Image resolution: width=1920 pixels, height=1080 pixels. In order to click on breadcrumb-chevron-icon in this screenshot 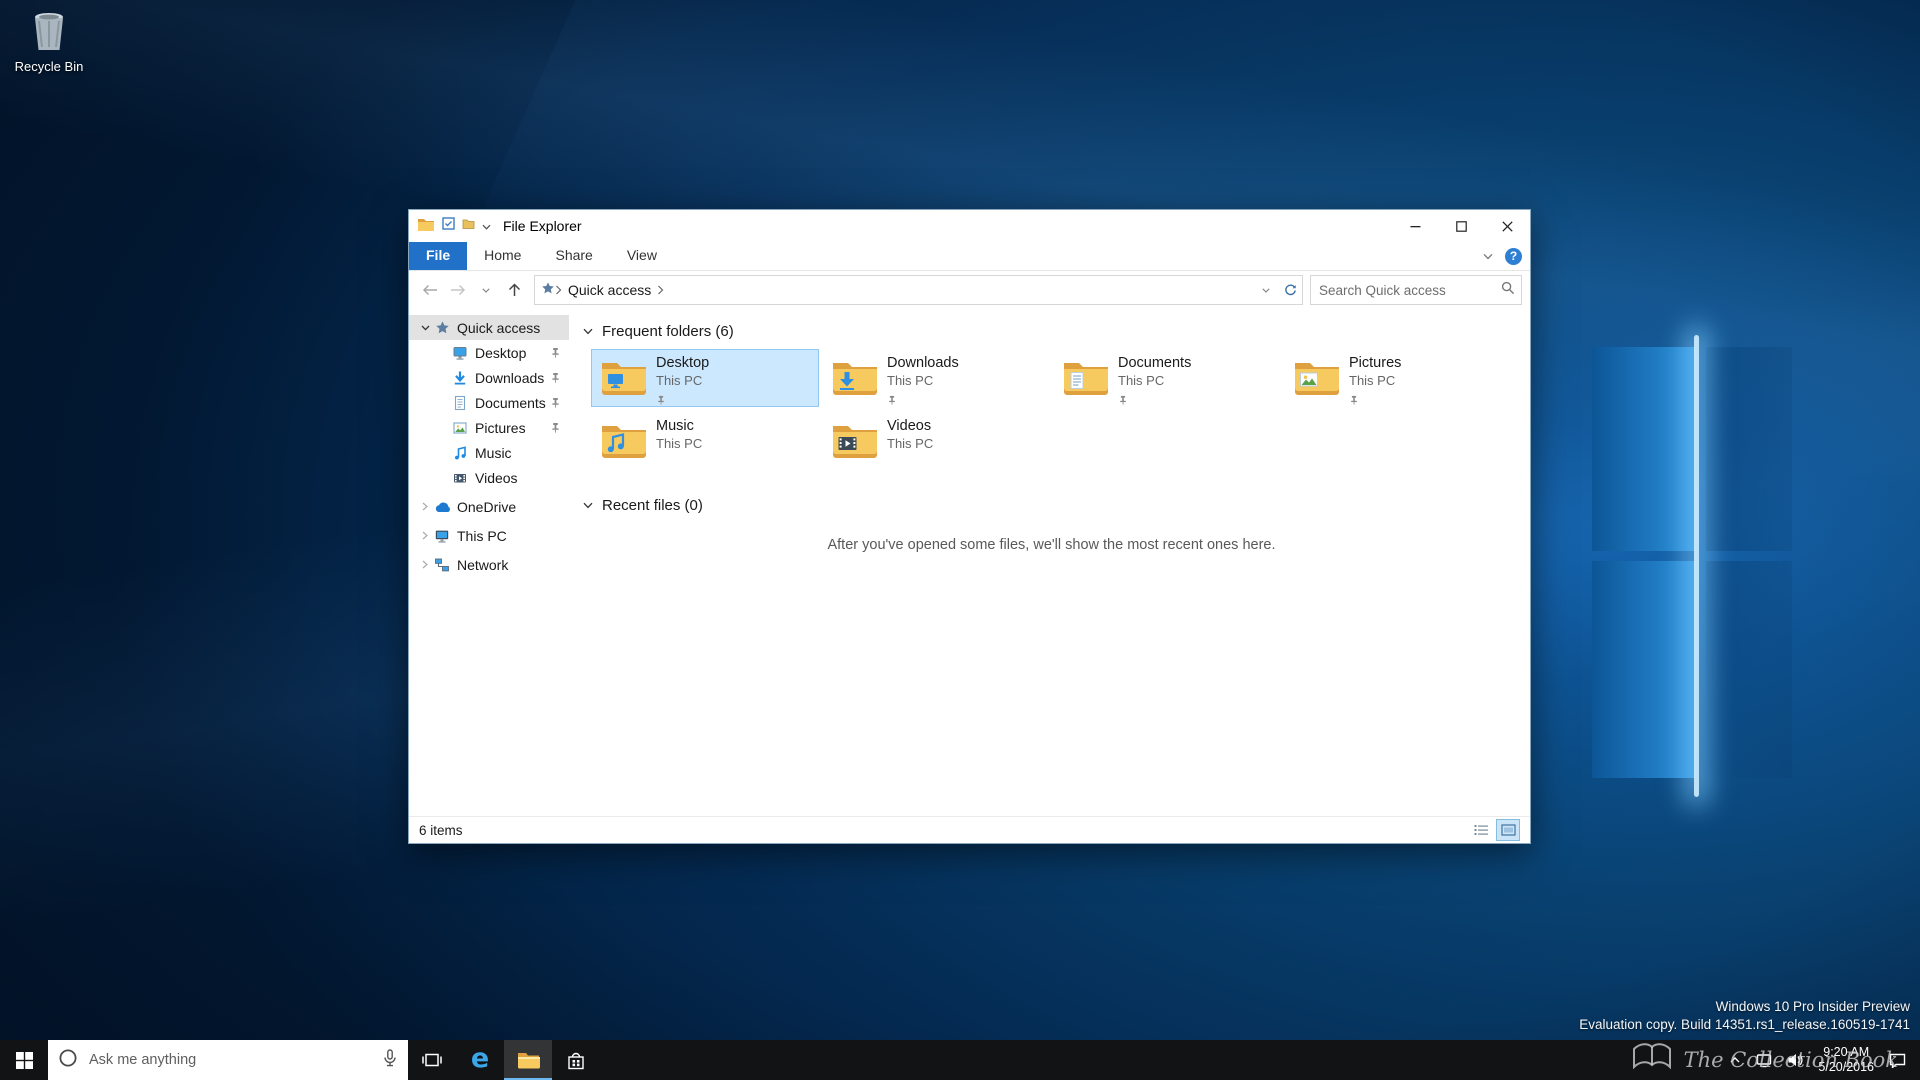, I will do `click(660, 290)`.